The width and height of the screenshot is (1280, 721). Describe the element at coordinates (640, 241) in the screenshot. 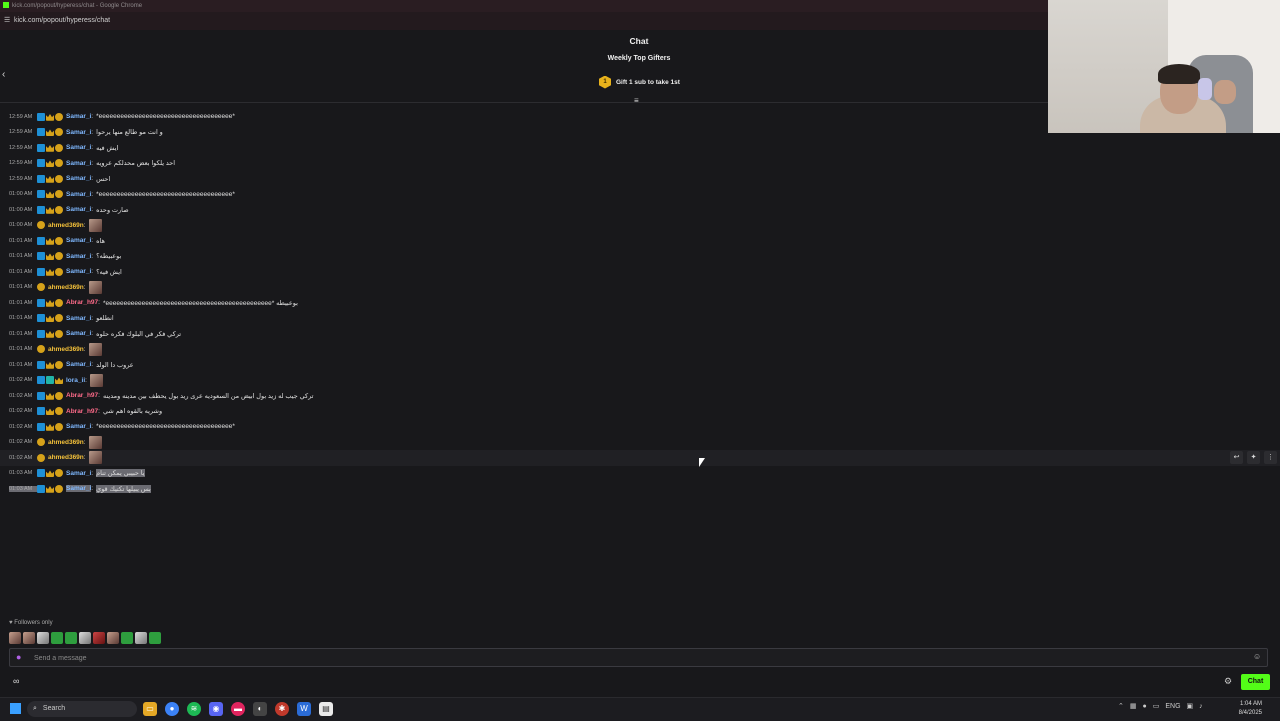

I see `chat-message: 01:01 AM Samar_i: هاه` at that location.